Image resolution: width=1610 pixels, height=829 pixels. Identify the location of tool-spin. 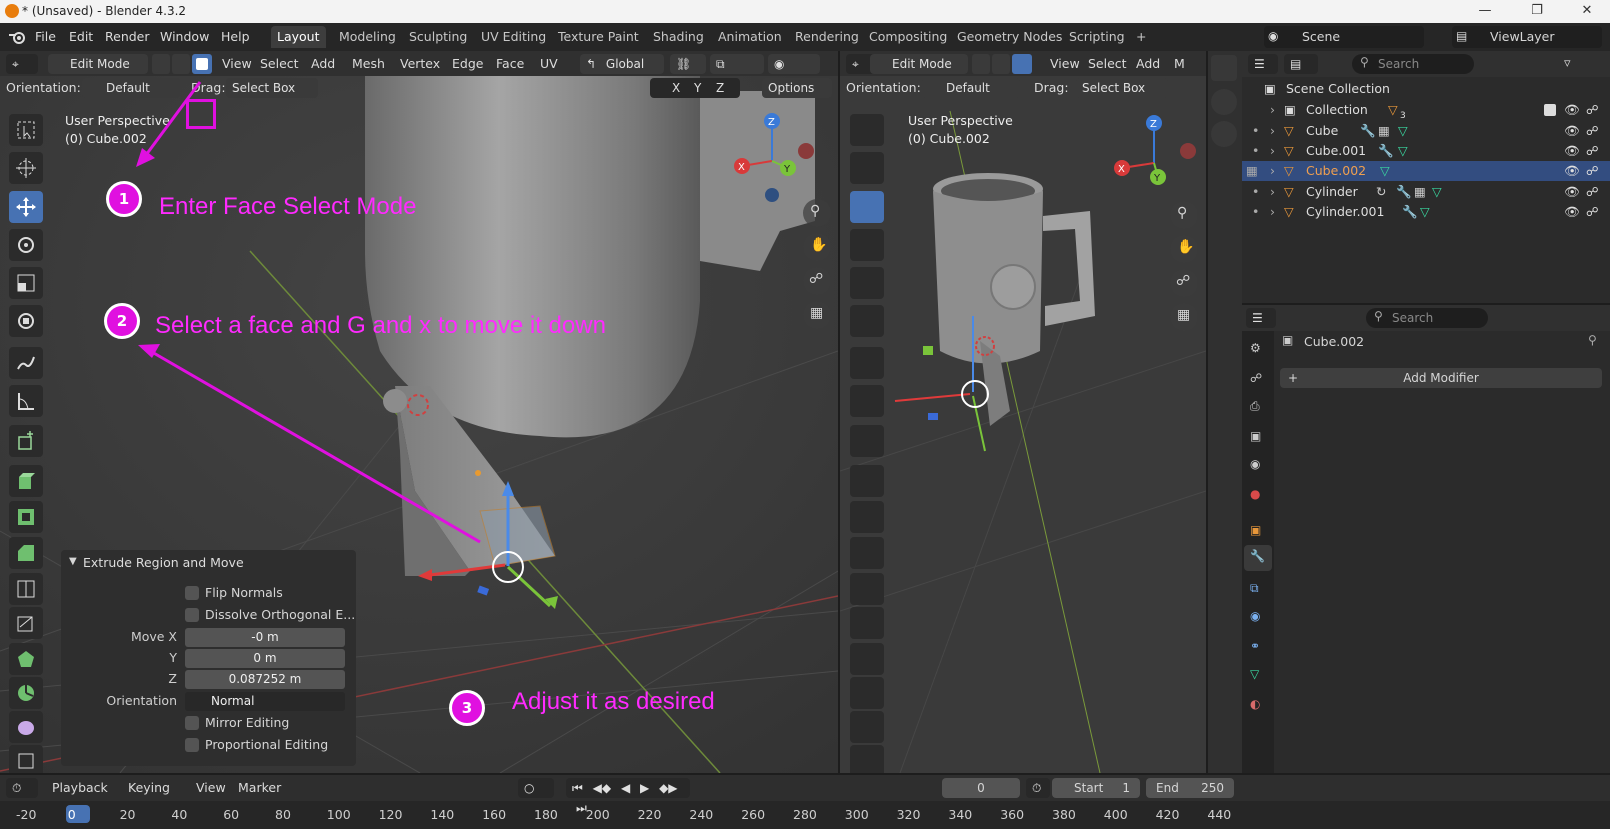
(26, 693).